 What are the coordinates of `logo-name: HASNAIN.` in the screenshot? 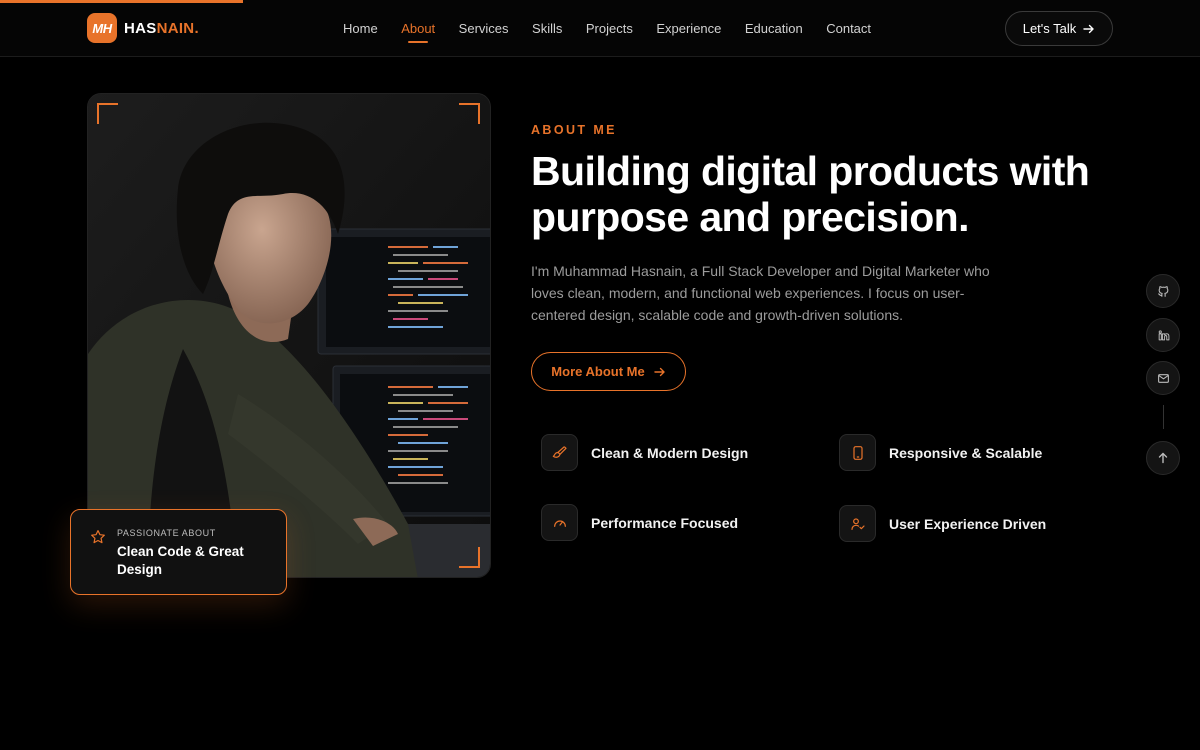 It's located at (161, 28).